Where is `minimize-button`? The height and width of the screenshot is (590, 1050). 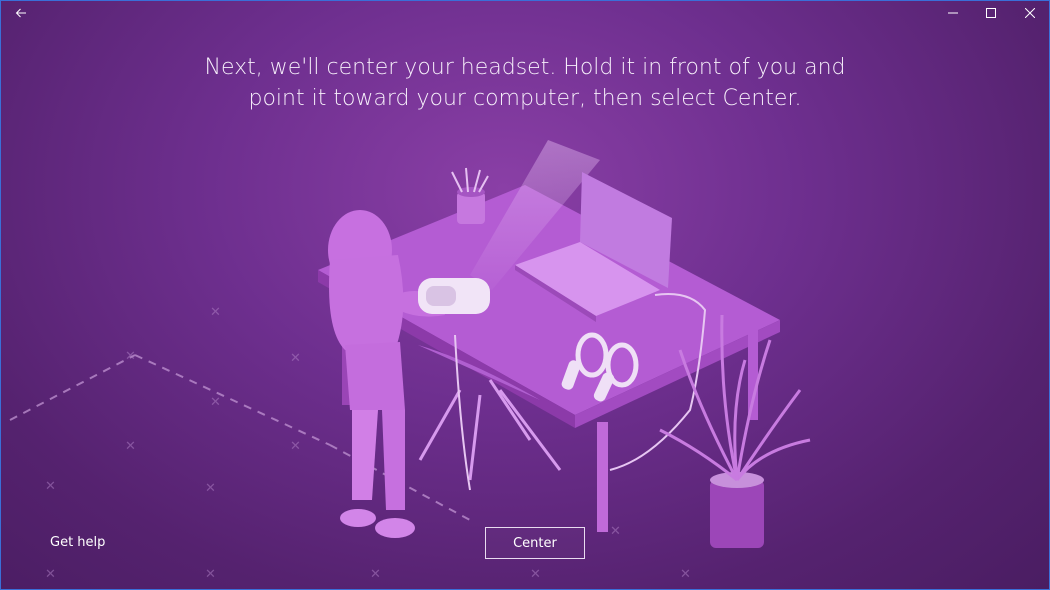
minimize-button is located at coordinates (953, 13).